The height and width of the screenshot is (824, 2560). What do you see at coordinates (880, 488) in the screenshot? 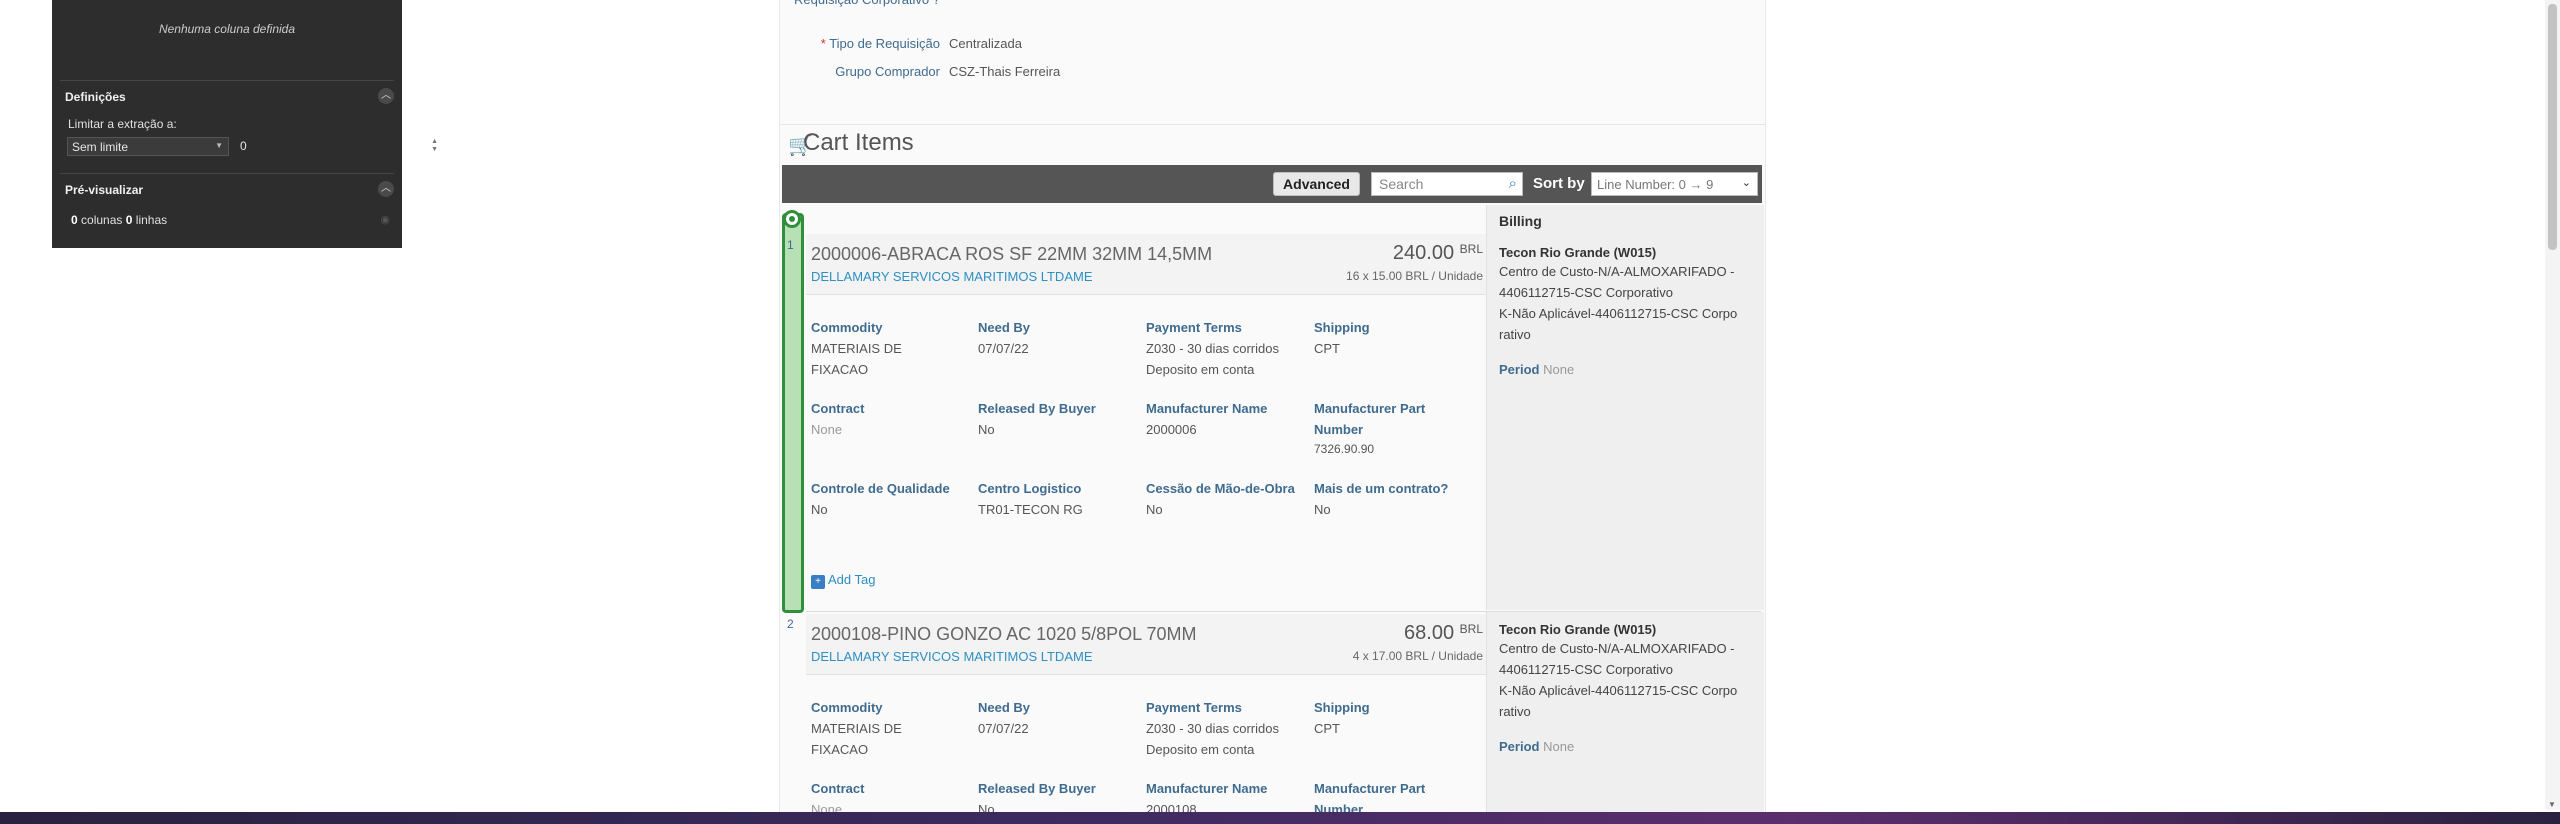
I see `quality-control-label: Controle de Qualidade` at bounding box center [880, 488].